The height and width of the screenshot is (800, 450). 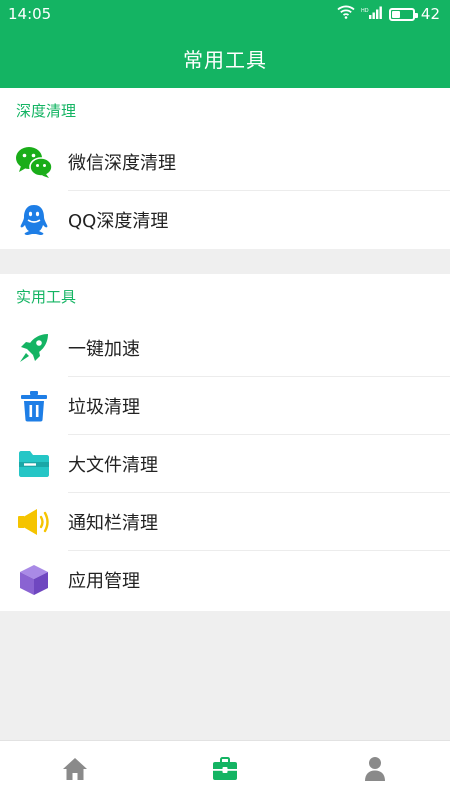 I want to click on tool-item-notification-clean: 通知栏清理, so click(x=225, y=522).